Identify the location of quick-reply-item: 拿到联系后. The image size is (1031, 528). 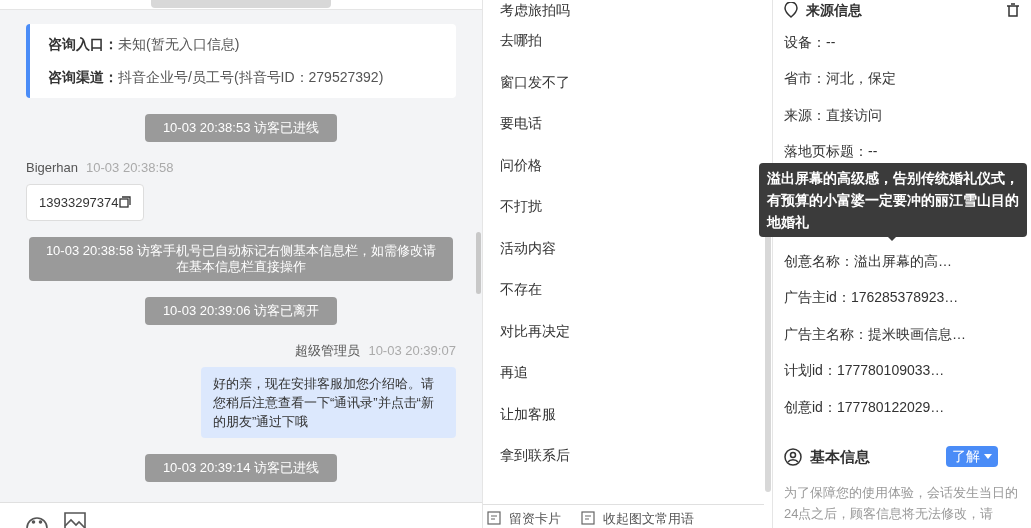
(623, 456).